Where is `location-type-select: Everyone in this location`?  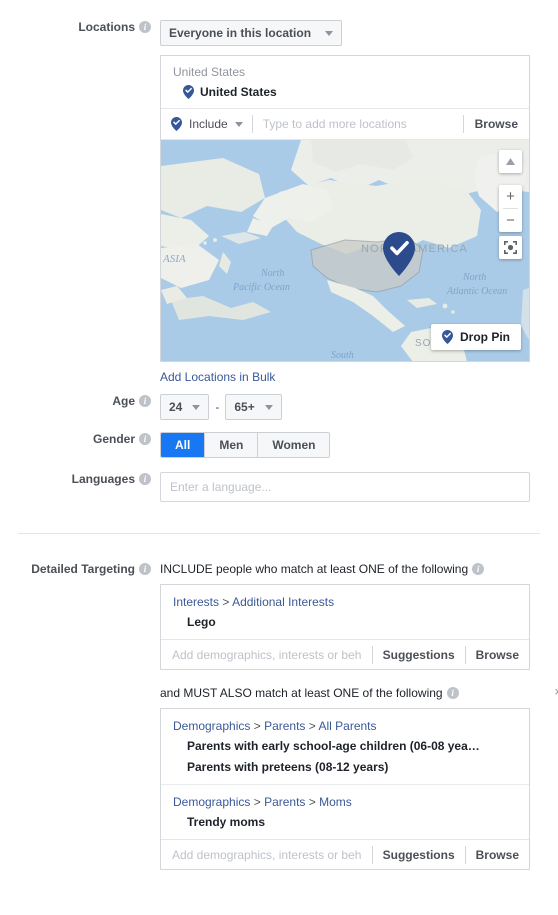
location-type-select: Everyone in this location is located at coordinates (251, 33).